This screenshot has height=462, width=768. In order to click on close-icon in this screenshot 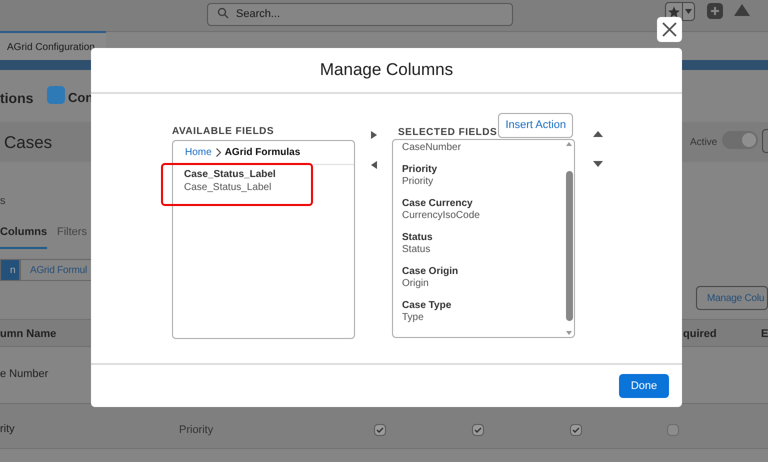, I will do `click(669, 29)`.